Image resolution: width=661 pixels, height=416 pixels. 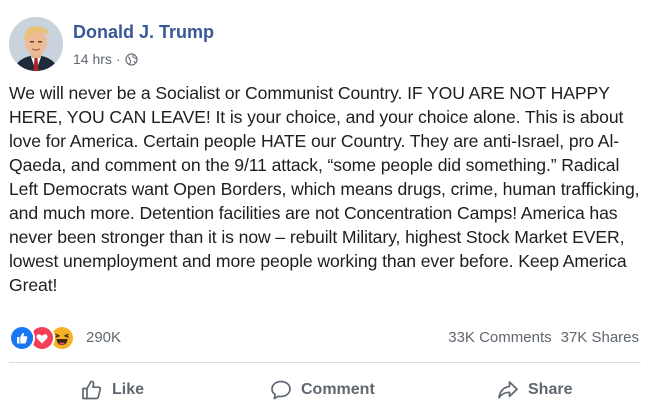 What do you see at coordinates (143, 32) in the screenshot?
I see `author-name: Donald J. Trump` at bounding box center [143, 32].